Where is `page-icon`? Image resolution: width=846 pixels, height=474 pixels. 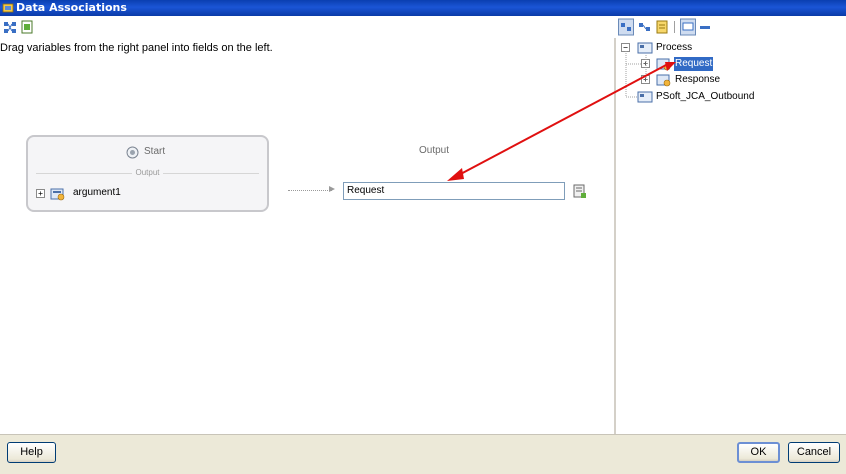 page-icon is located at coordinates (27, 27).